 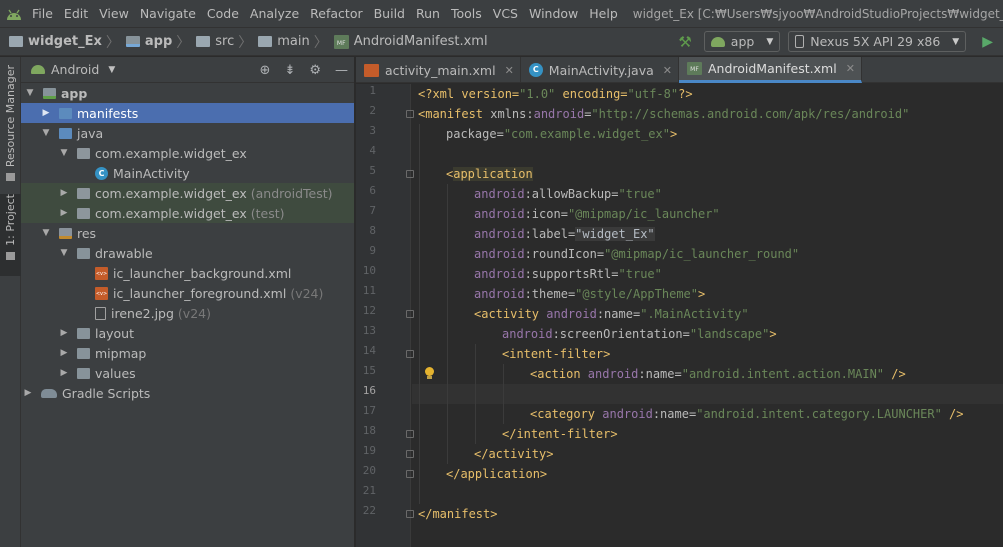 What do you see at coordinates (489, 174) in the screenshot?
I see `code-line-5: <application` at bounding box center [489, 174].